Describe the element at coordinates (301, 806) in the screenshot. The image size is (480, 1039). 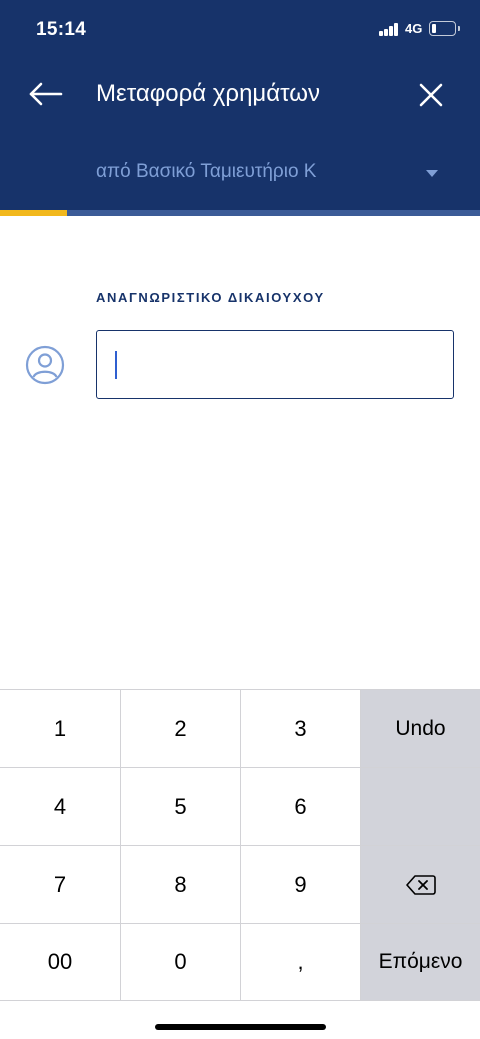
I see `key-6: 6` at that location.